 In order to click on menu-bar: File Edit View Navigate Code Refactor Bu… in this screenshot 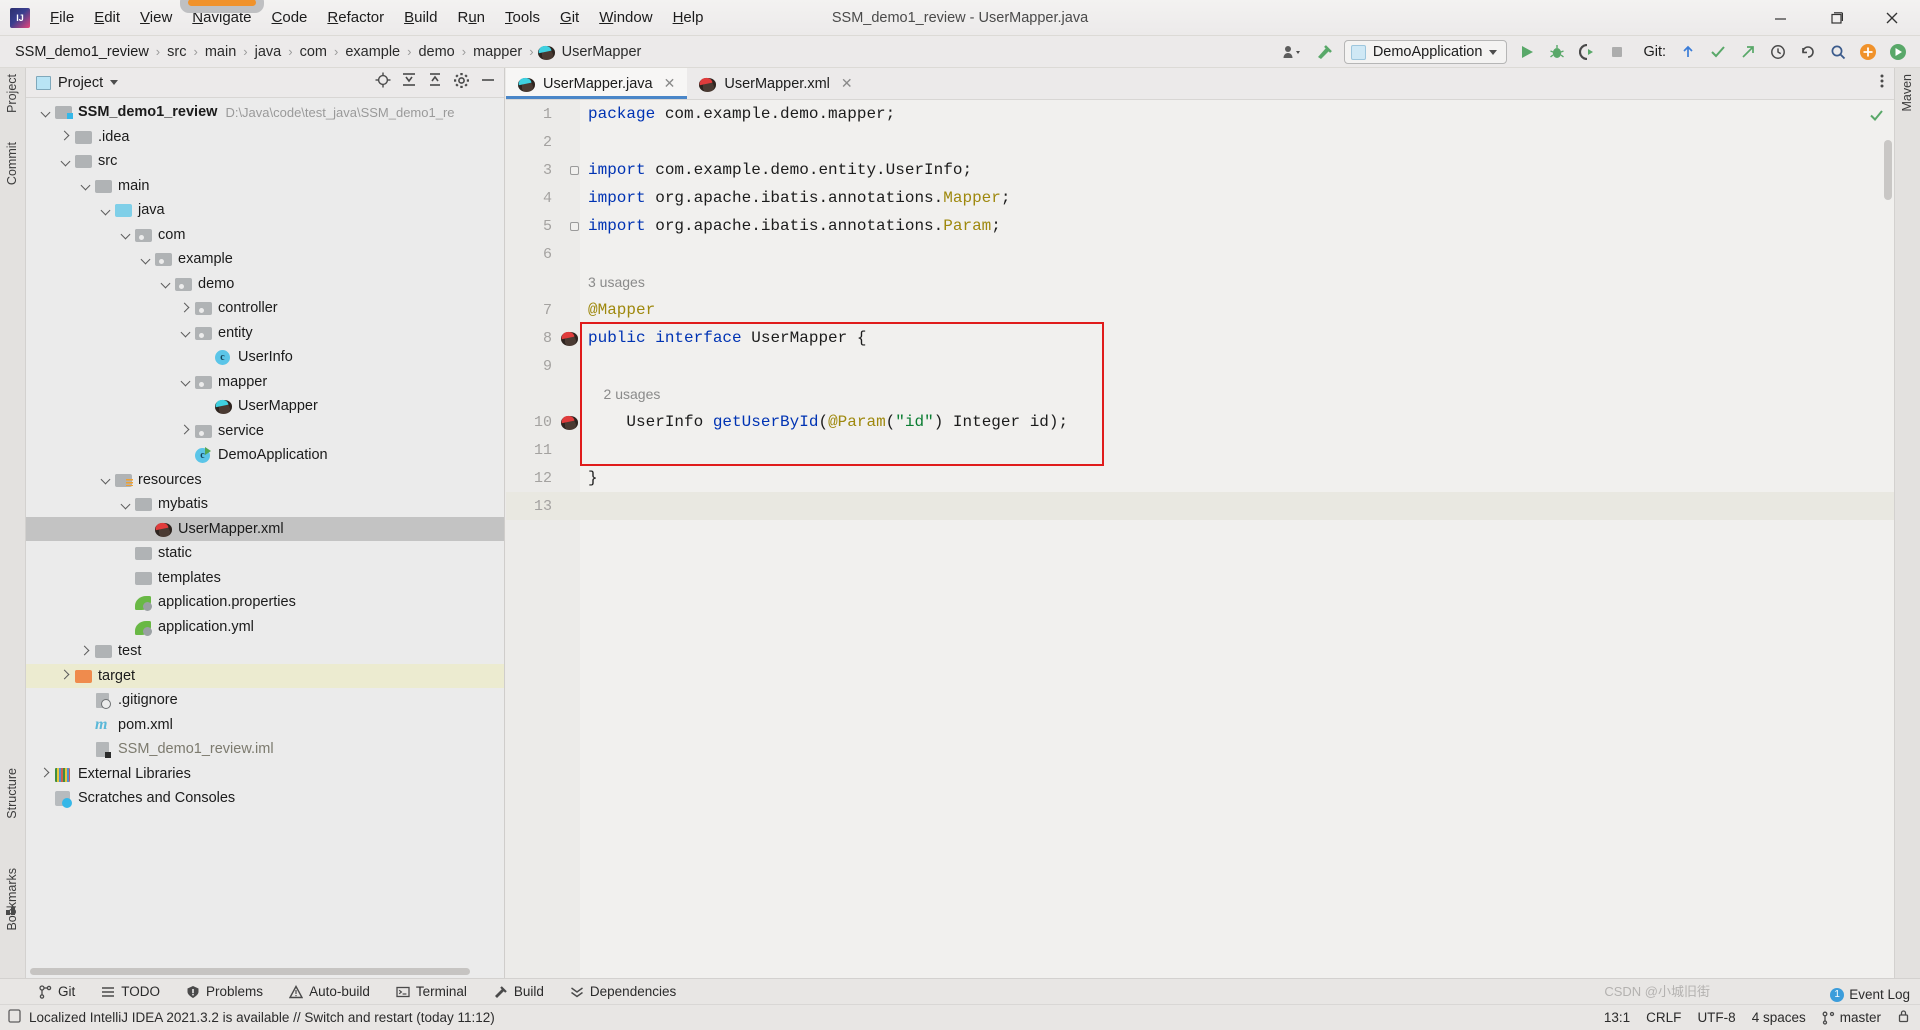, I will do `click(377, 14)`.